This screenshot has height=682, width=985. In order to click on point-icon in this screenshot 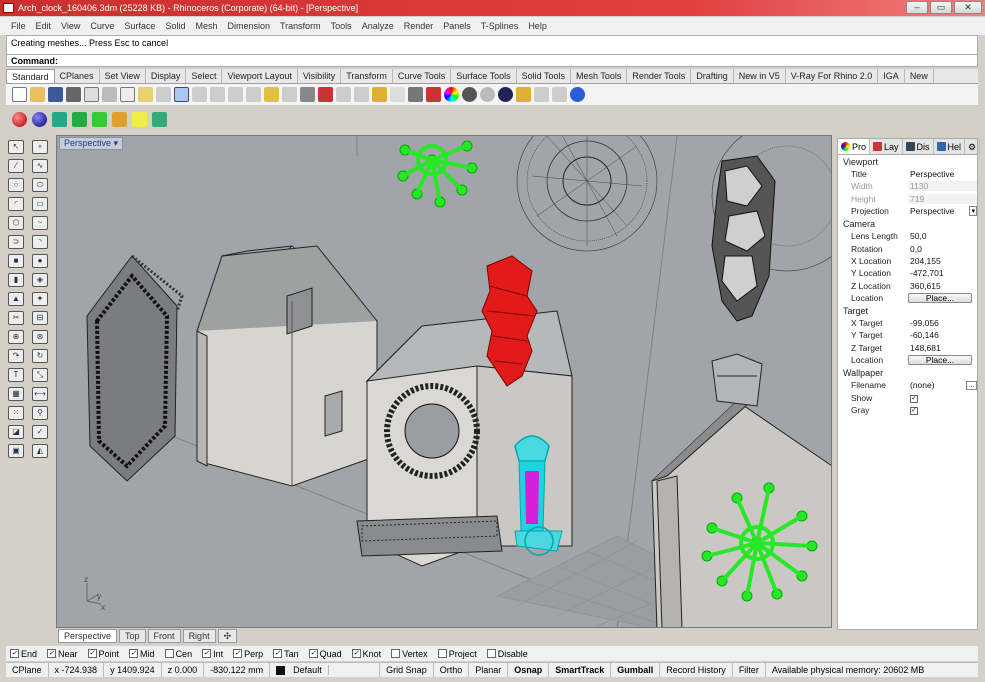, I will do `click(361, 94)`.